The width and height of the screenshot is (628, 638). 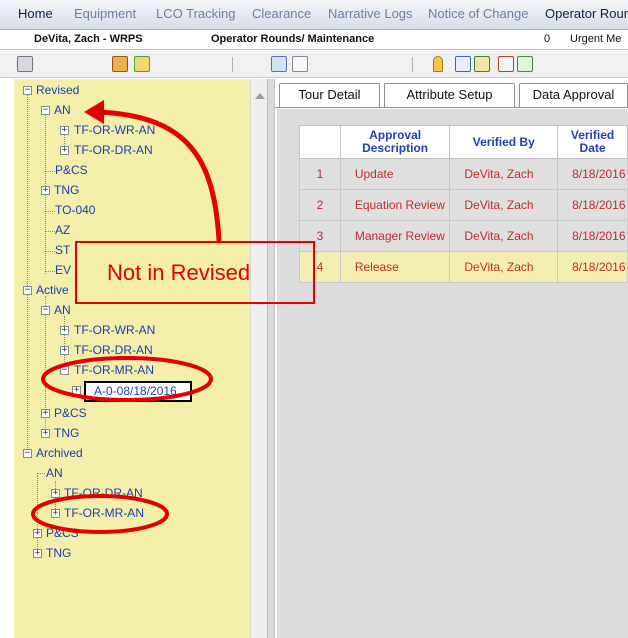 What do you see at coordinates (586, 15) in the screenshot?
I see `menu-operator-rounds: Operator Round` at bounding box center [586, 15].